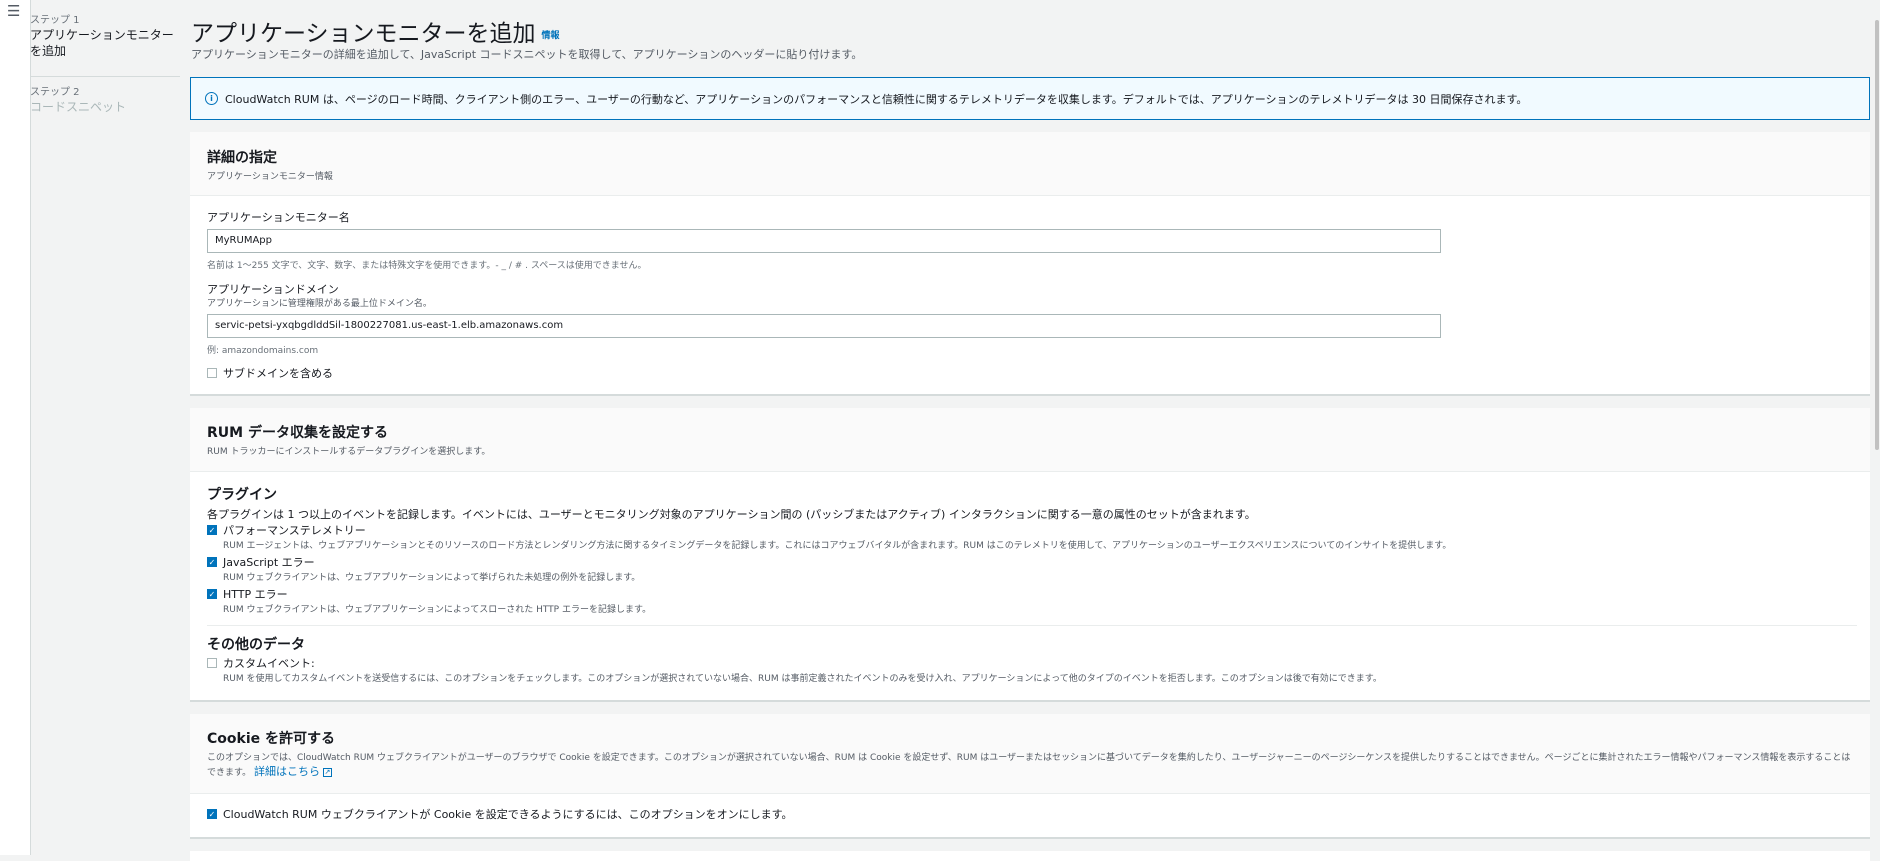 The width and height of the screenshot is (1880, 861). What do you see at coordinates (55, 20) in the screenshot?
I see `step-1-label: ステップ 1` at bounding box center [55, 20].